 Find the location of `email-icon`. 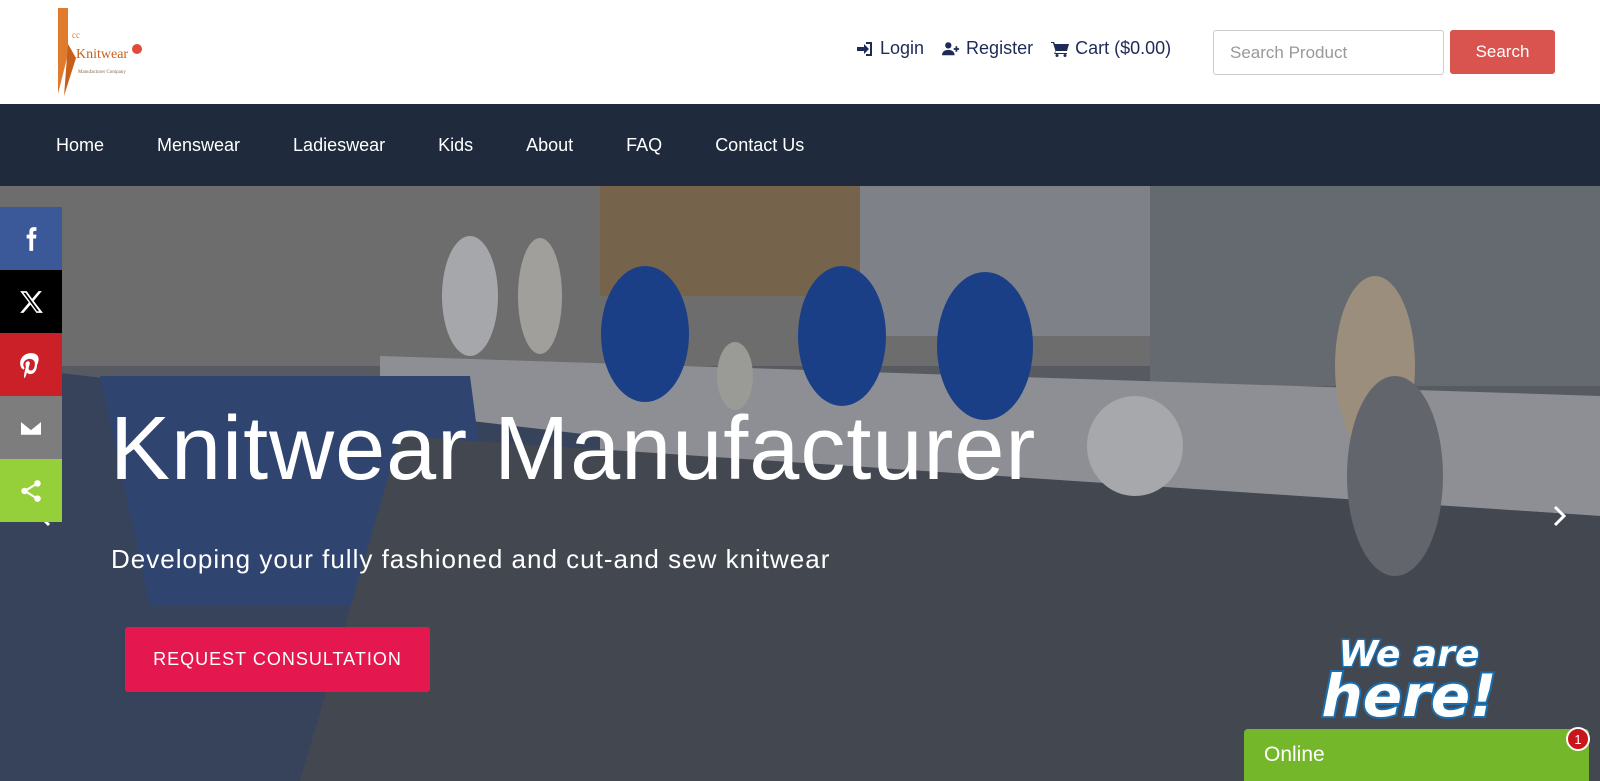

email-icon is located at coordinates (31, 427).